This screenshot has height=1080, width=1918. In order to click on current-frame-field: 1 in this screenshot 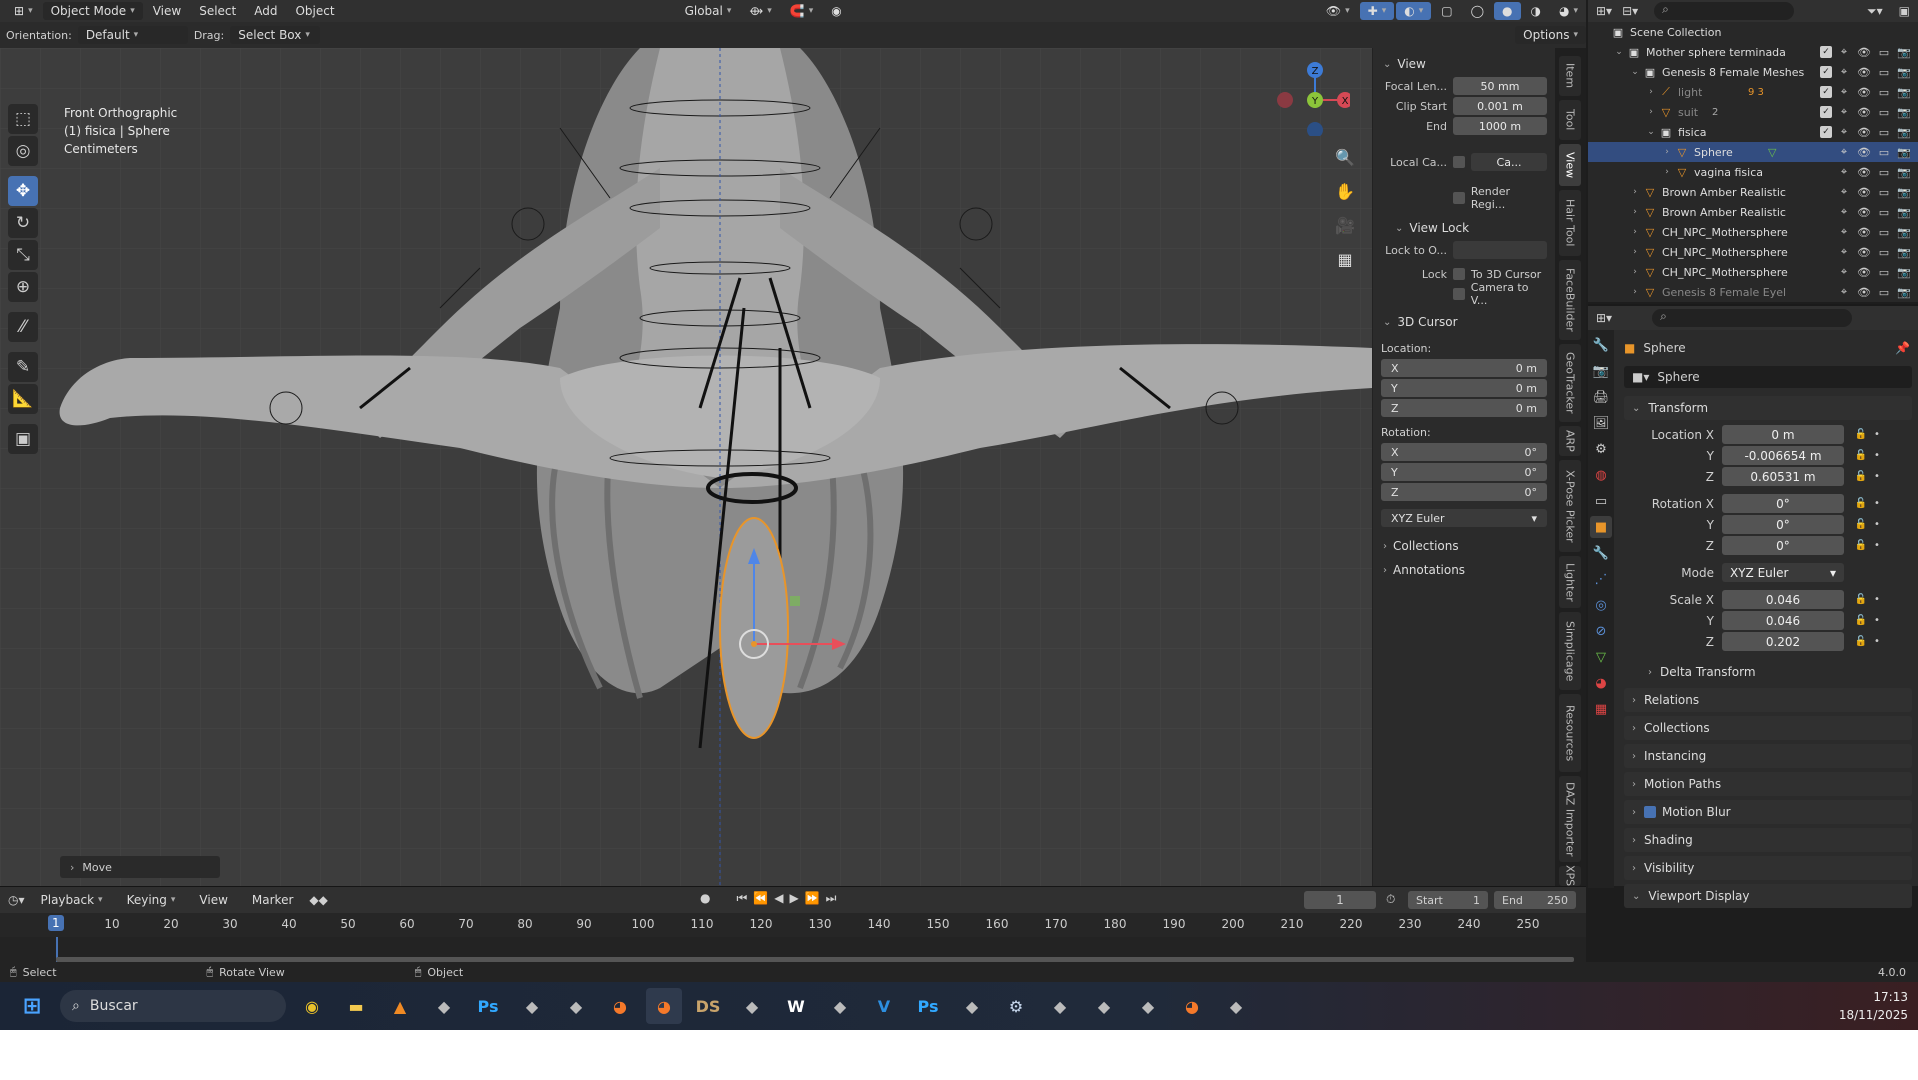, I will do `click(1340, 900)`.